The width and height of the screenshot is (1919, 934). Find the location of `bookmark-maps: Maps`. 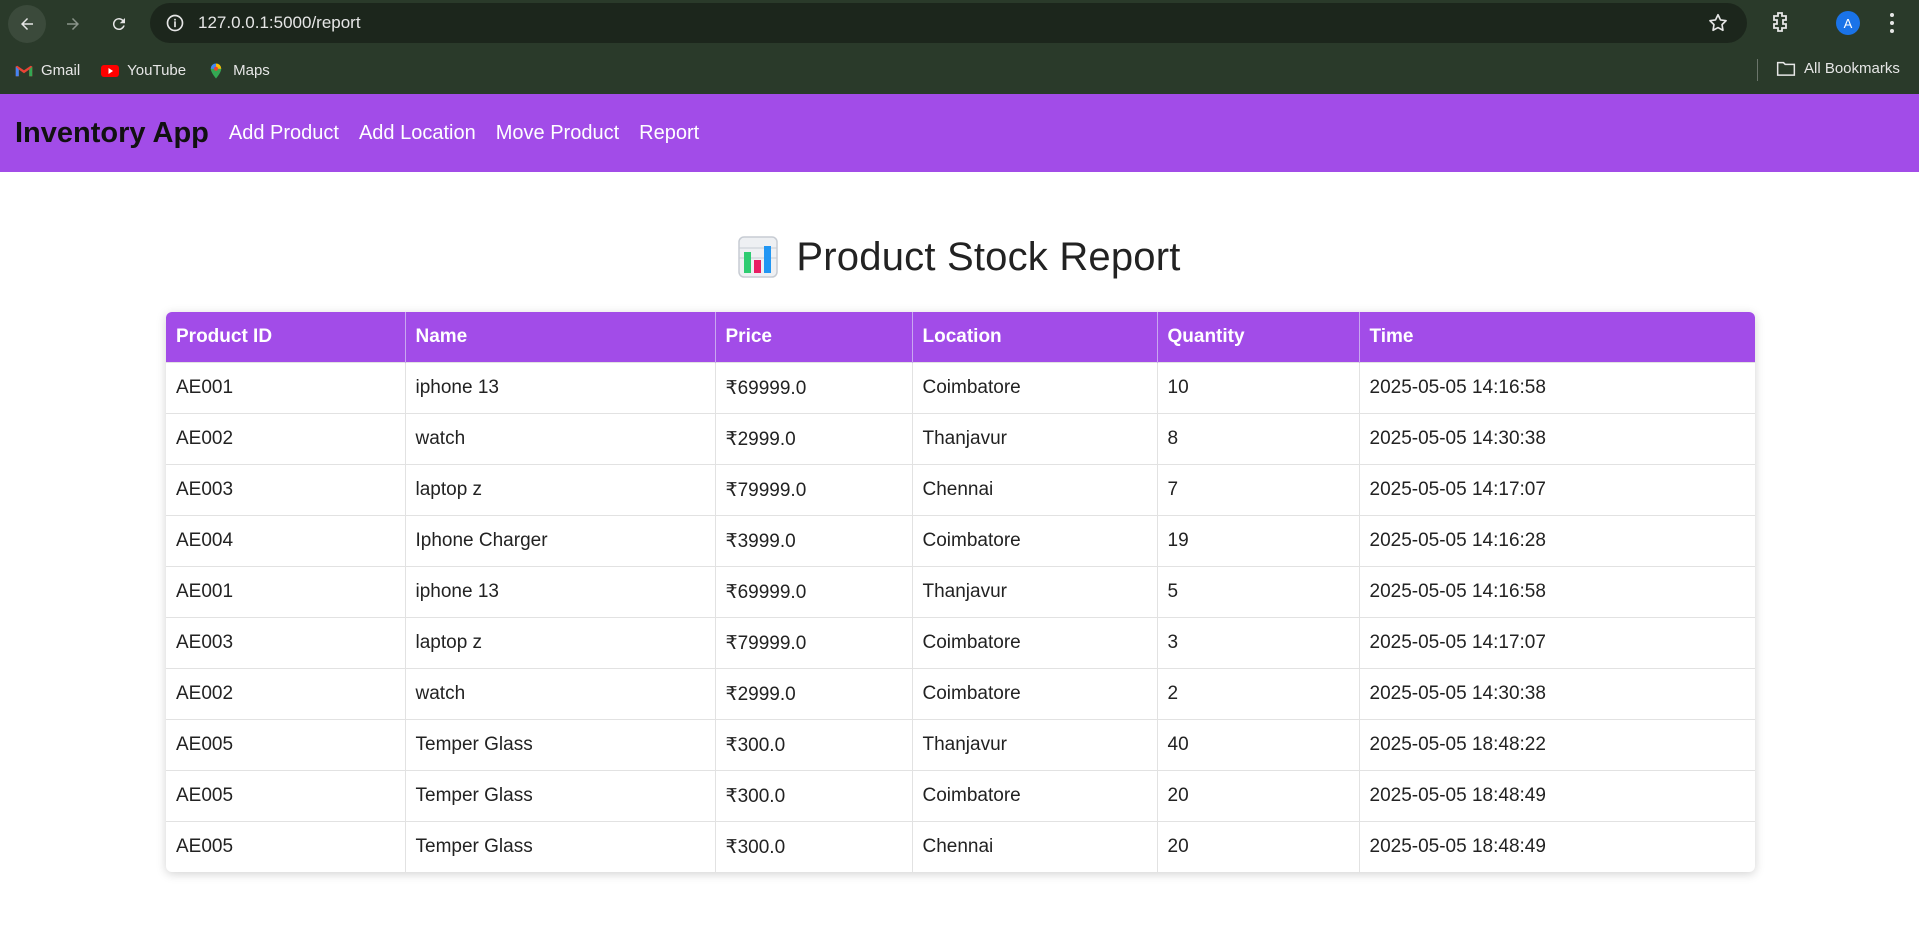

bookmark-maps: Maps is located at coordinates (238, 71).